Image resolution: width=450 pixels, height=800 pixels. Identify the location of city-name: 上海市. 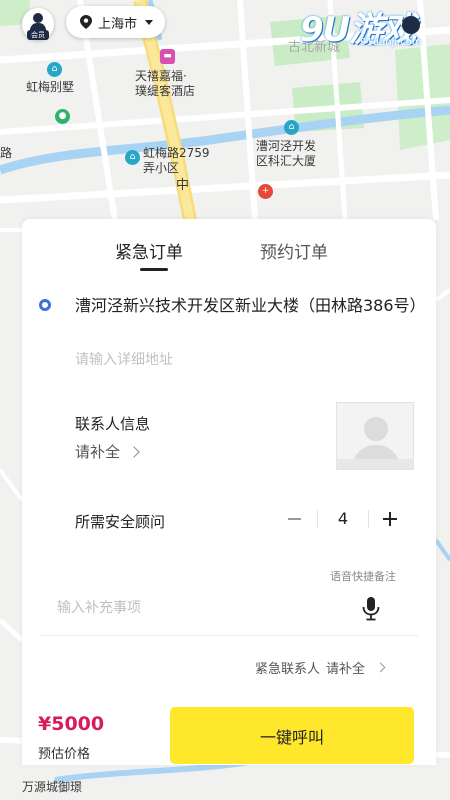
(118, 24).